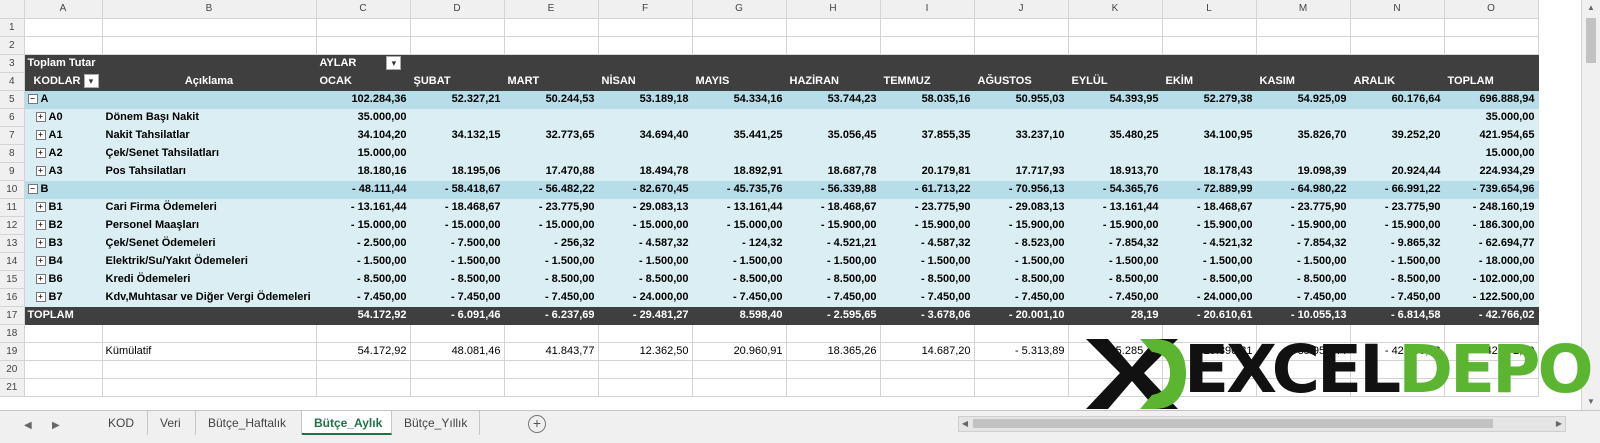 This screenshot has height=443, width=1600. Describe the element at coordinates (739, 243) in the screenshot. I see `pivot-value-cell: - 124,32` at that location.